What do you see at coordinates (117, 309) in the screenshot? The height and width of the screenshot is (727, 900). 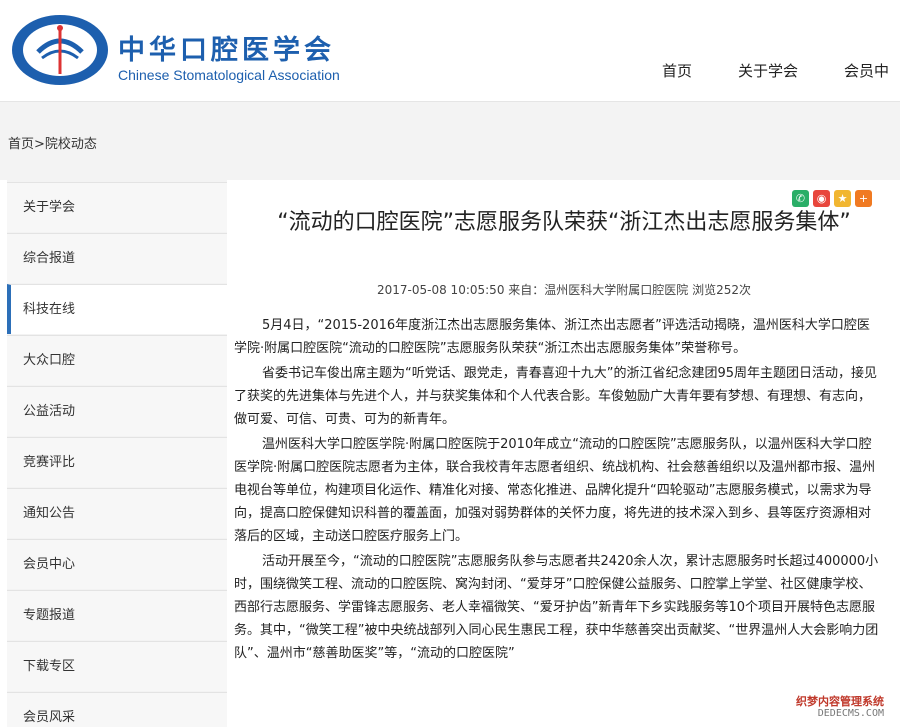 I see `sidebar-item-tech: 科技在线` at bounding box center [117, 309].